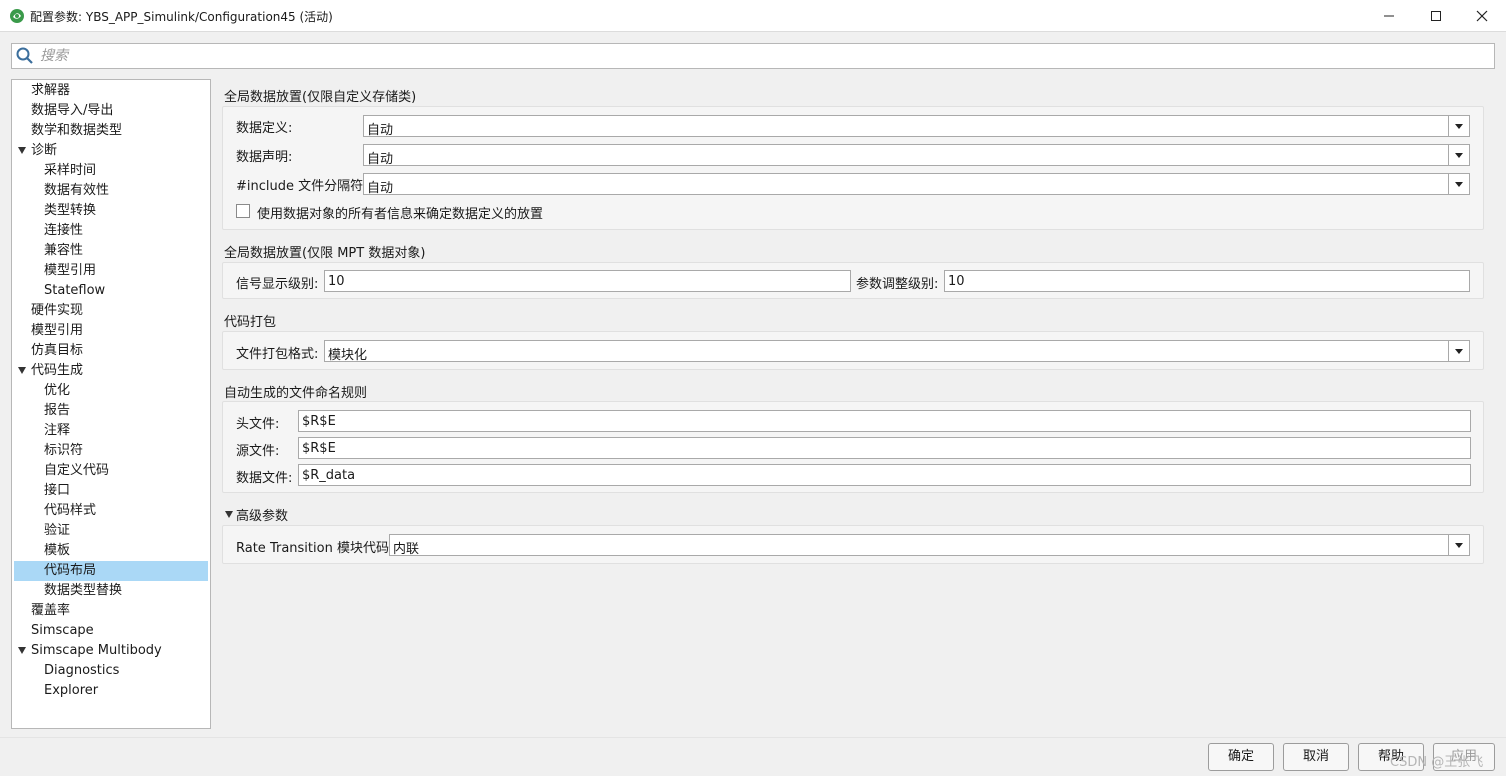 The image size is (1506, 776). Describe the element at coordinates (111, 471) in the screenshot. I see `tree-item: 自定义代码` at that location.